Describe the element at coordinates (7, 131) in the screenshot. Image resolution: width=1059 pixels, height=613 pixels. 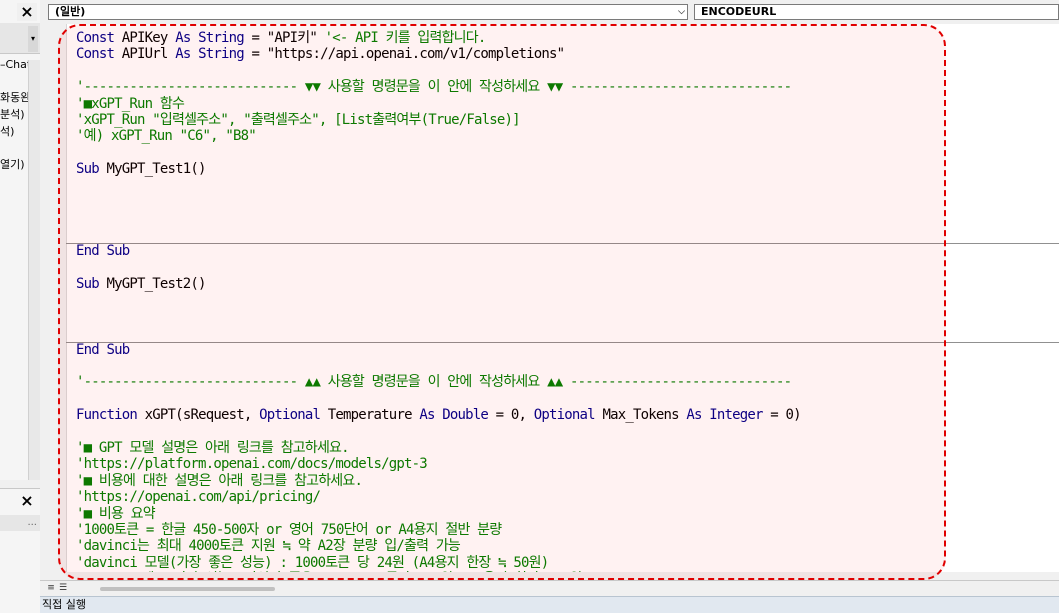
I see `tree-item: 석)` at that location.